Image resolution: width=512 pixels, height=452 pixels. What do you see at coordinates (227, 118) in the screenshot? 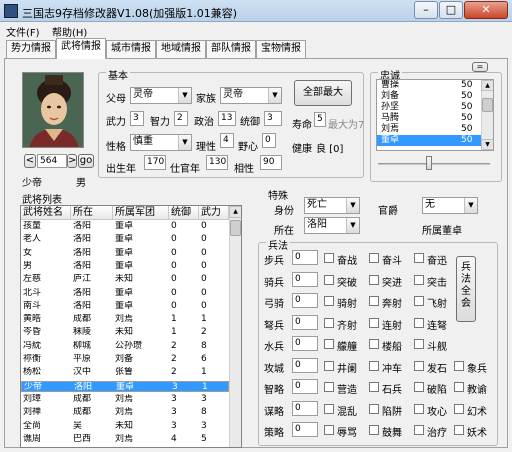
I see `pol-field: 13` at bounding box center [227, 118].